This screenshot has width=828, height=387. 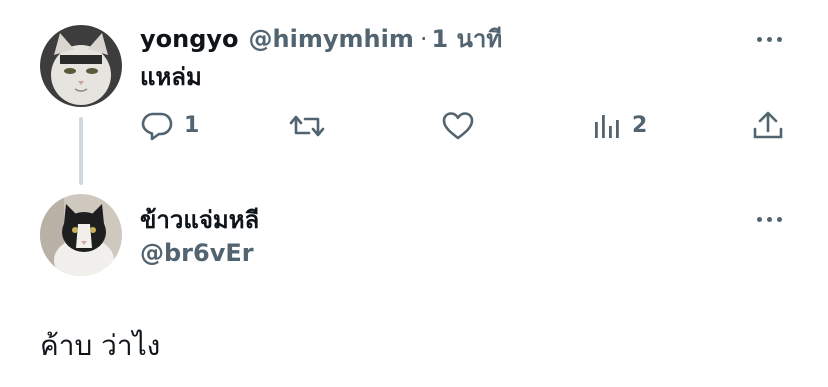 I want to click on tweet-timestamp: 1 นาที, so click(x=466, y=39).